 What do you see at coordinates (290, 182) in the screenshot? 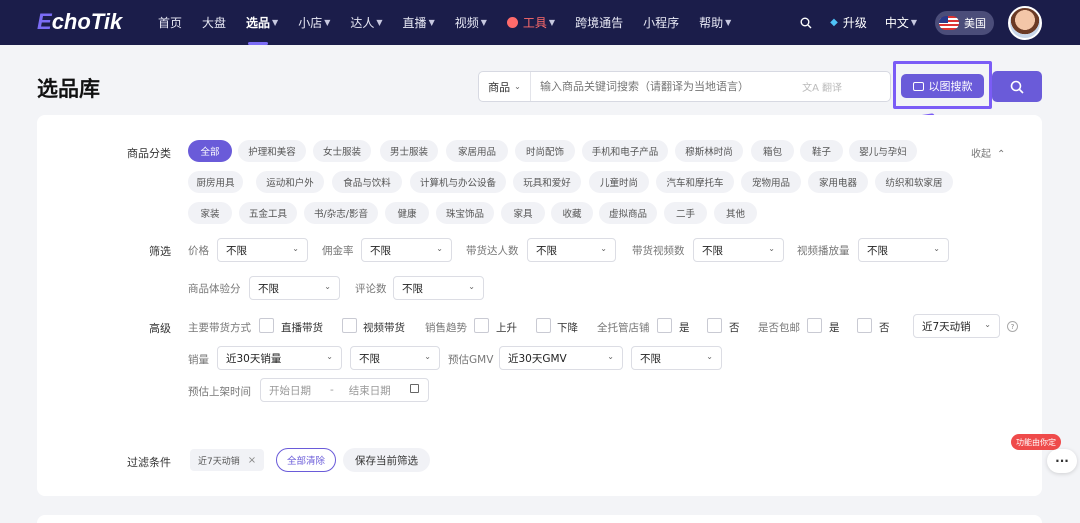
I see `category-chip: 运动和户外` at bounding box center [290, 182].